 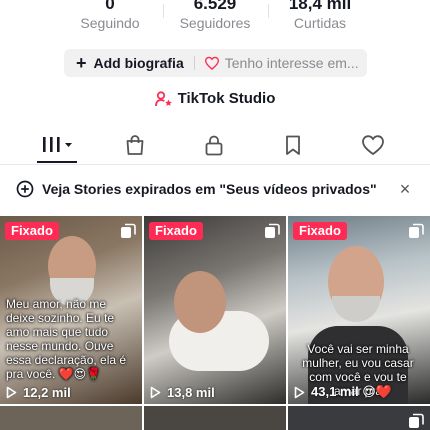 I want to click on tab-shop, so click(x=135, y=145).